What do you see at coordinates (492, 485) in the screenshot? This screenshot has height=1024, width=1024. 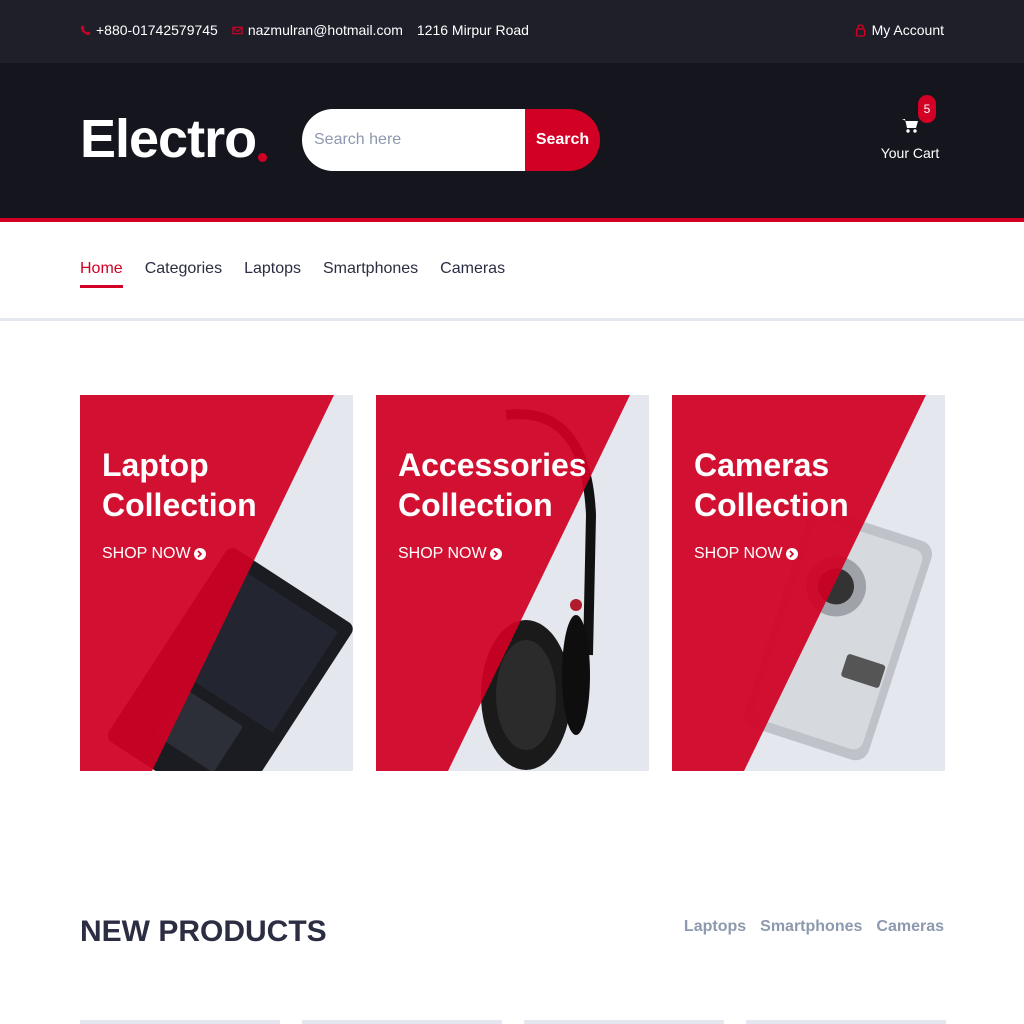 I see `collection-title: Accessories Collection` at bounding box center [492, 485].